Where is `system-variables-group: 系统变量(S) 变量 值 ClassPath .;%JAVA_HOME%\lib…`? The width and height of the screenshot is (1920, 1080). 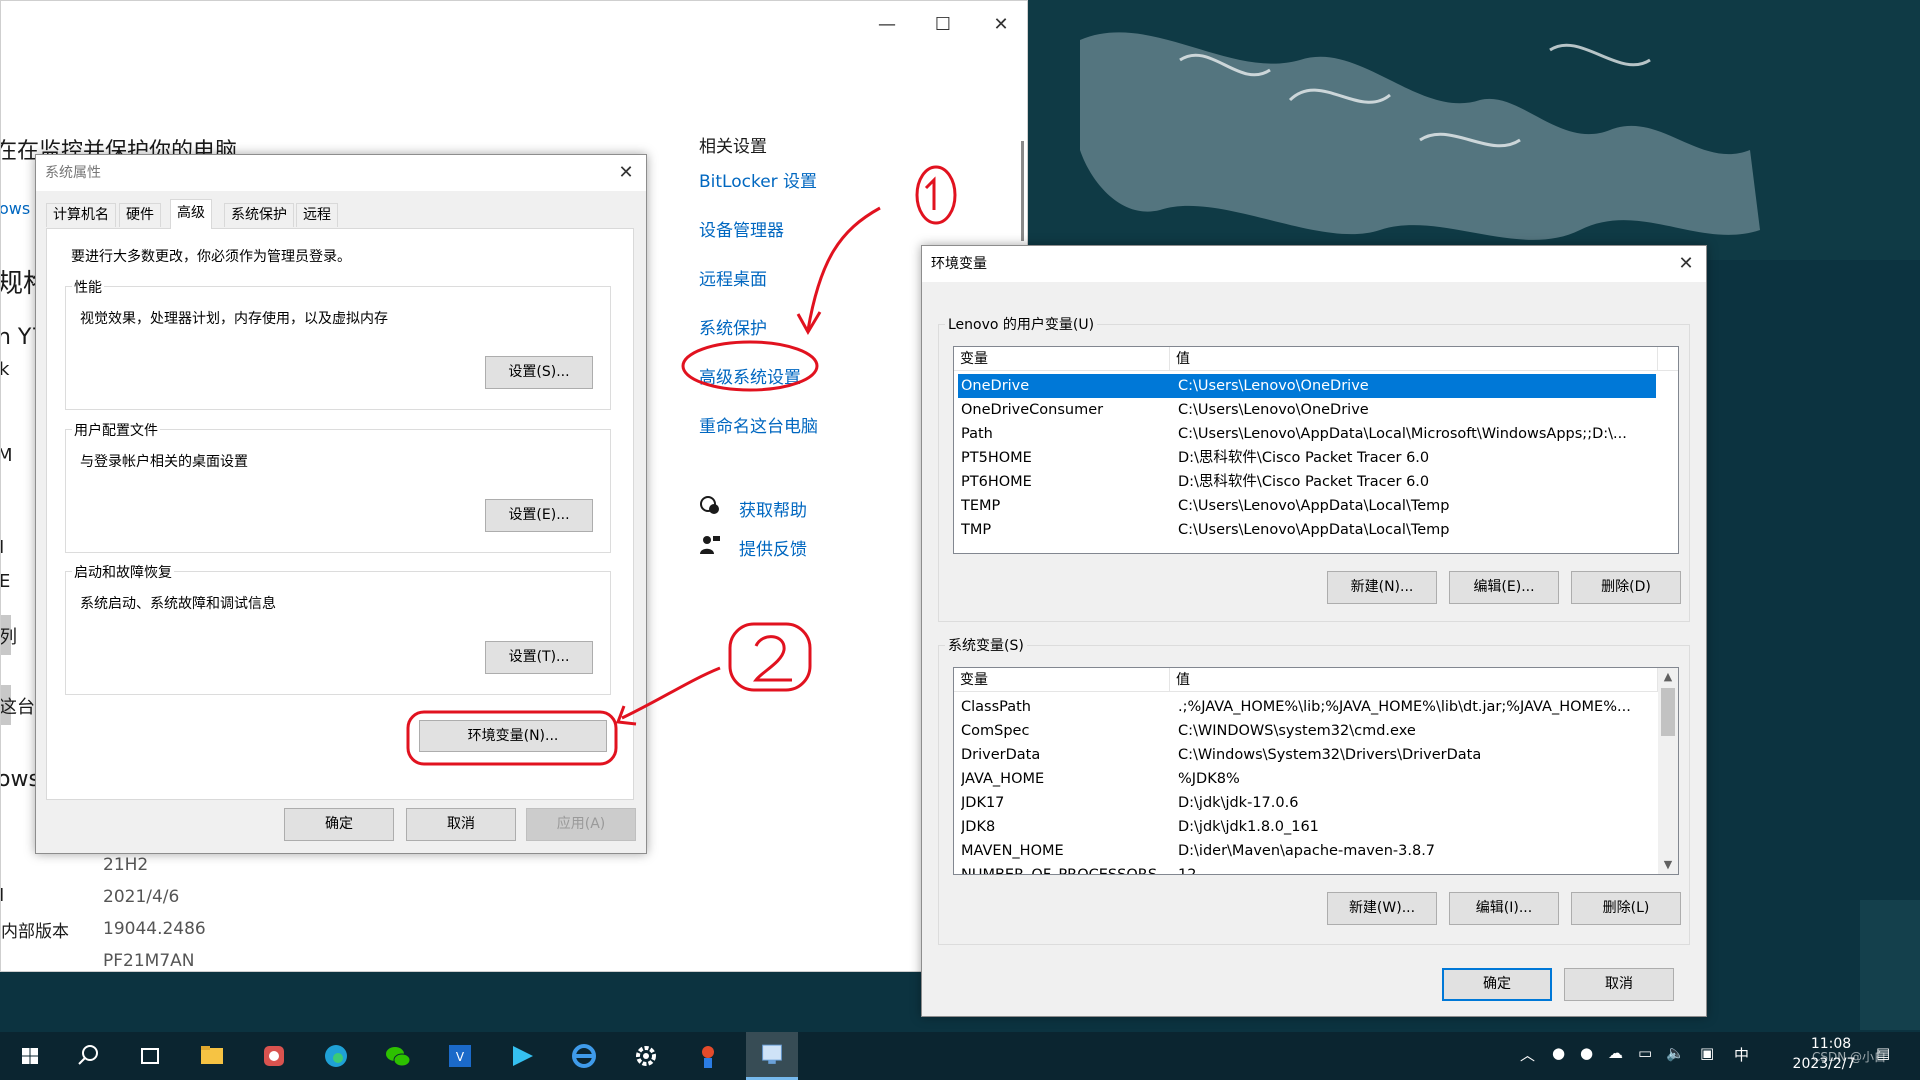 system-variables-group: 系统变量(S) 变量 值 ClassPath .;%JAVA_HOME%\lib… is located at coordinates (1314, 790).